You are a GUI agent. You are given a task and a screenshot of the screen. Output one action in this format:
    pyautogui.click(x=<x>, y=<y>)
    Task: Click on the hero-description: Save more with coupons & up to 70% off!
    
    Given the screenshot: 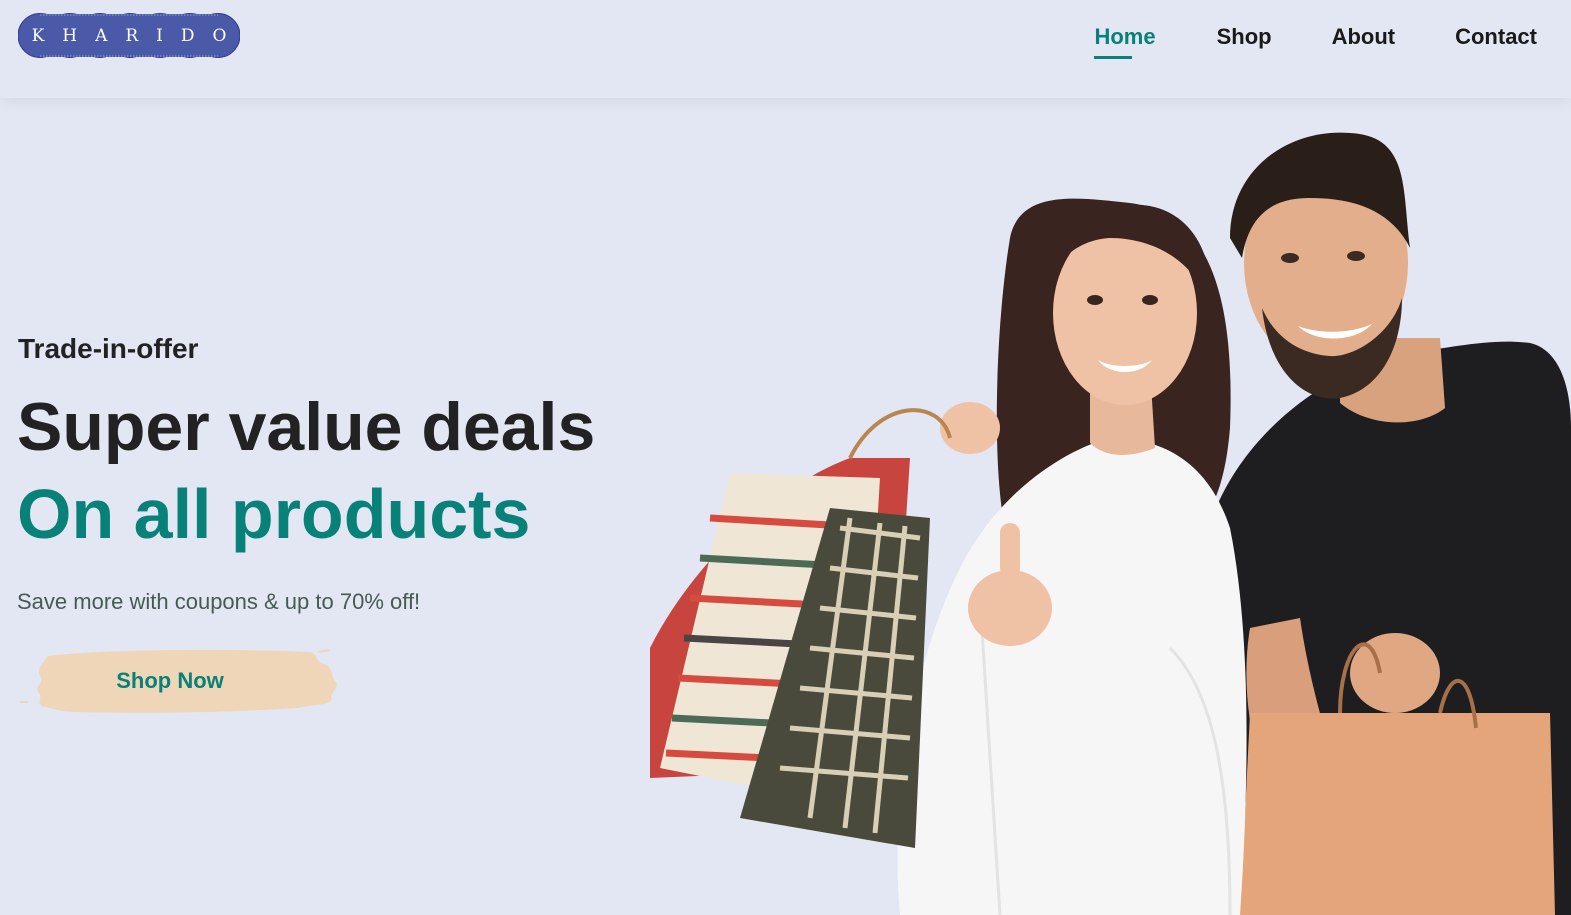 What is the action you would take?
    pyautogui.click(x=219, y=601)
    